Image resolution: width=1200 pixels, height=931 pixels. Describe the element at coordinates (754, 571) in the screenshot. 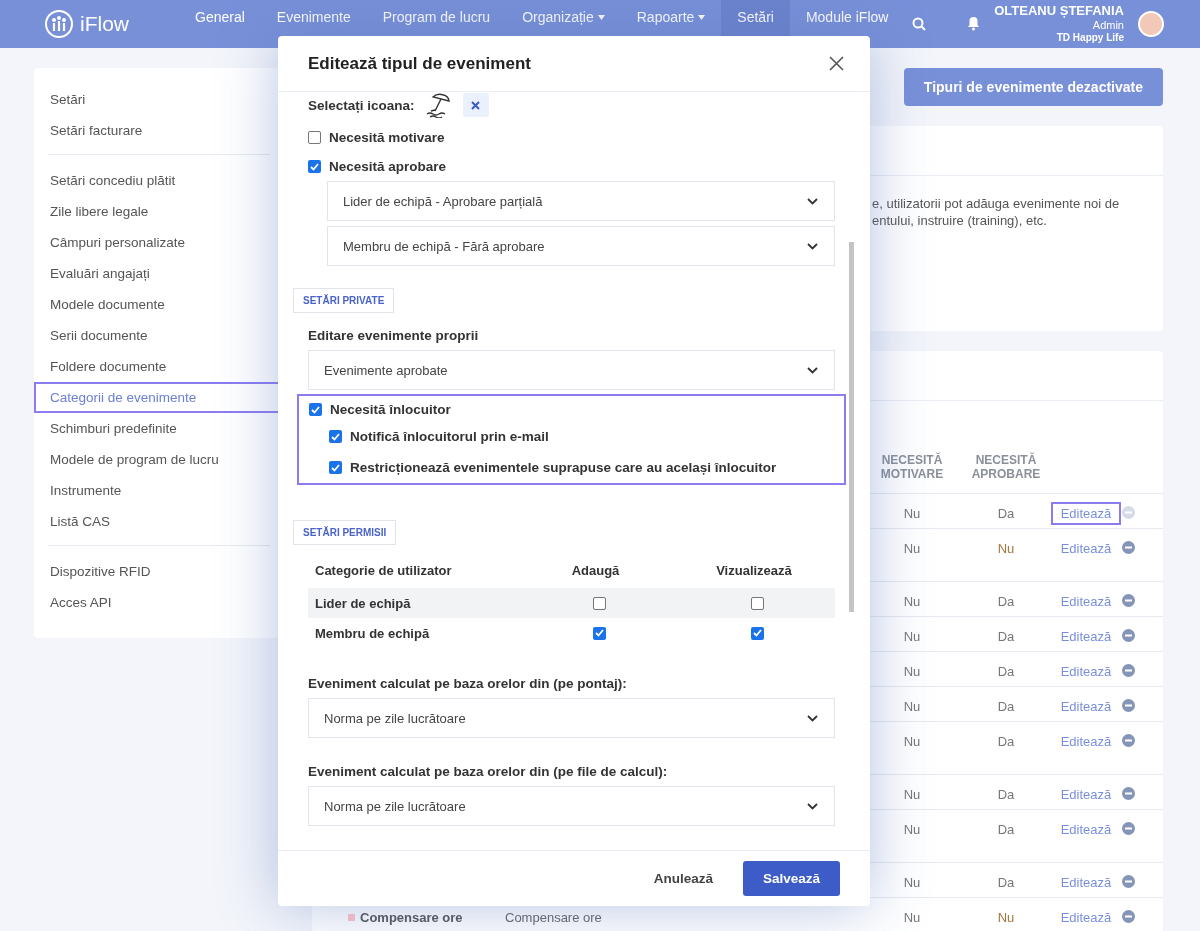

I see `column-header: Vizualizează` at that location.